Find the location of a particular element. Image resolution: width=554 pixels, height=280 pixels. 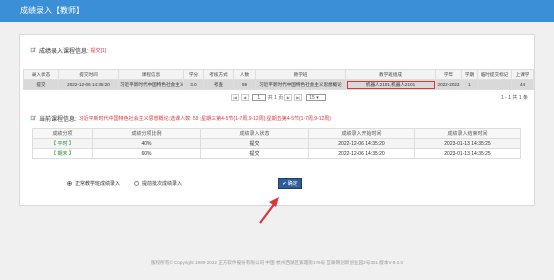

cell-class-composition: 机器人2101,机器人2101 is located at coordinates (390, 84).